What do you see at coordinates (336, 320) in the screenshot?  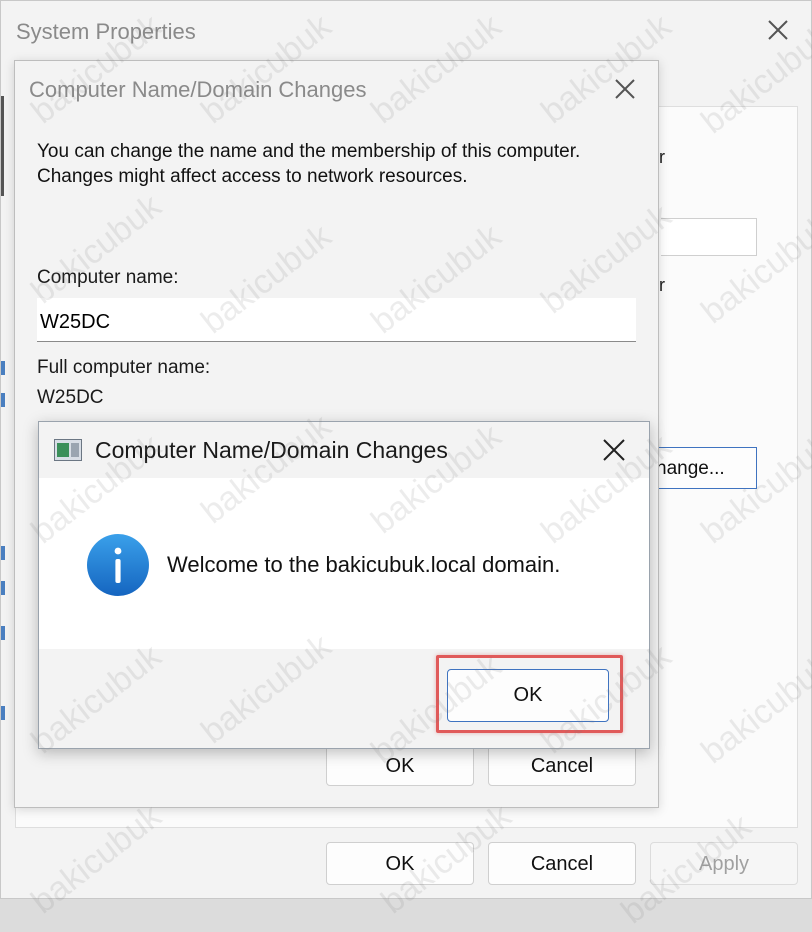 I see `computer-name-input` at bounding box center [336, 320].